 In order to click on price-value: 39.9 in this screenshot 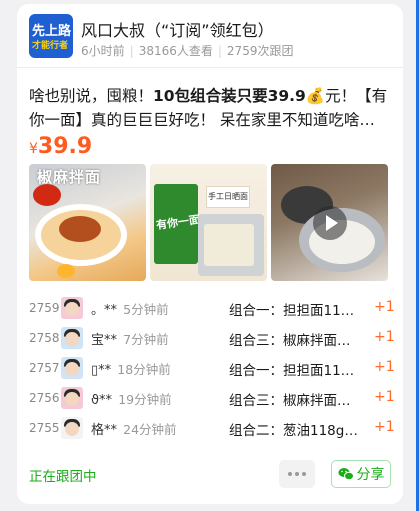, I will do `click(65, 146)`.